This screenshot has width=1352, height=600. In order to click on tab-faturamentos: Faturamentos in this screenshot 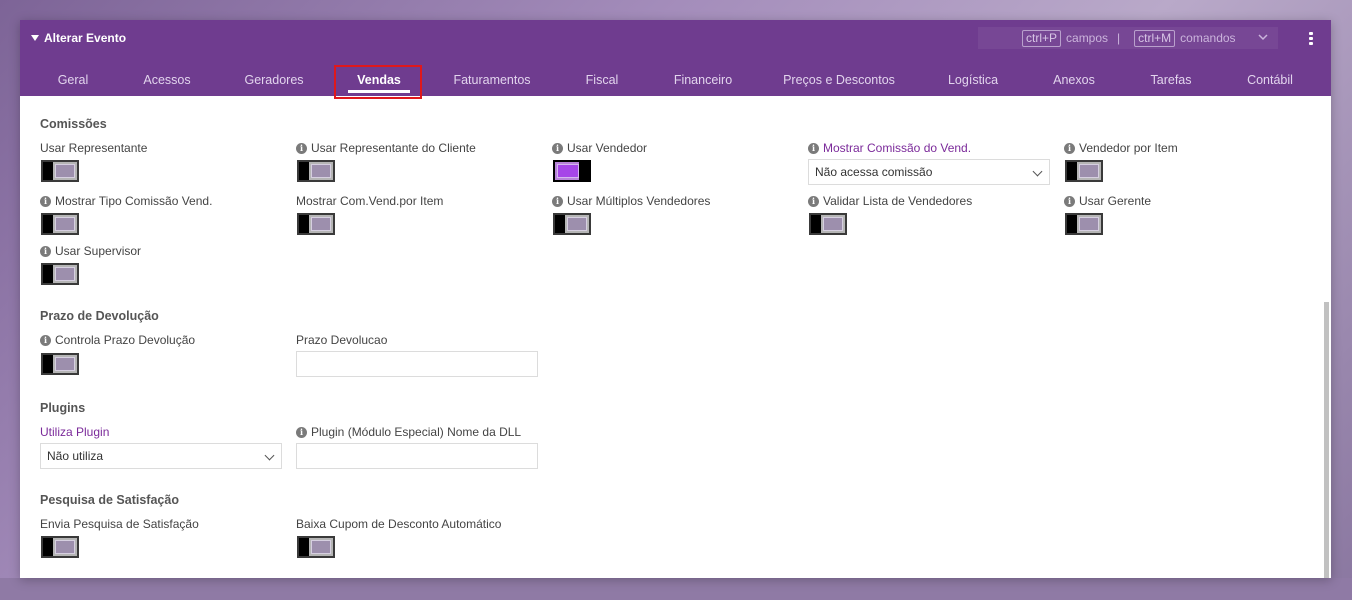, I will do `click(492, 80)`.